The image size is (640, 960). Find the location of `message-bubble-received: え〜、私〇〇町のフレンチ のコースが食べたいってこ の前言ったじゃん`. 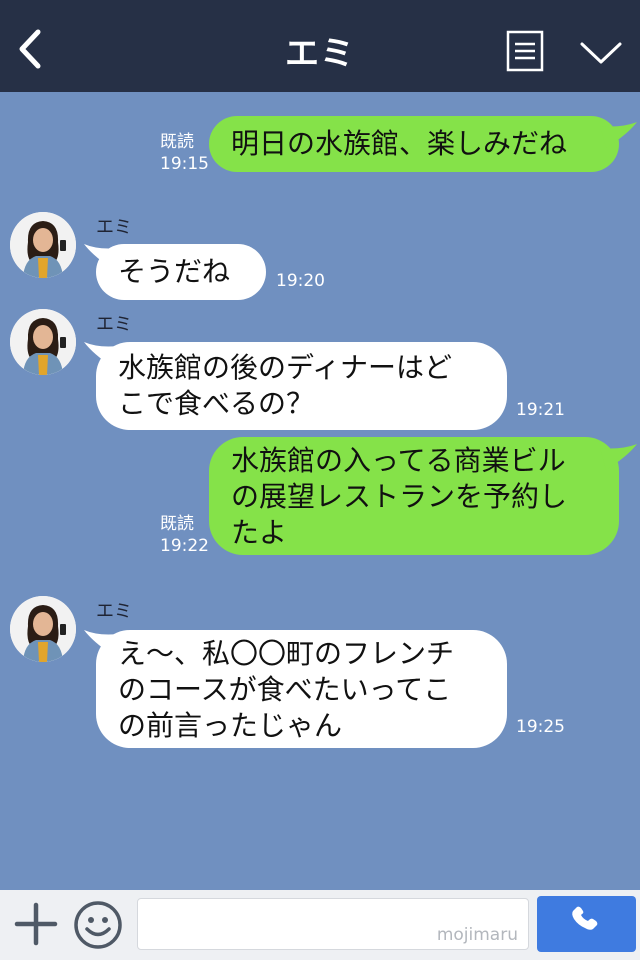

message-bubble-received: え〜、私〇〇町のフレンチ のコースが食べたいってこ の前言ったじゃん is located at coordinates (301, 689).